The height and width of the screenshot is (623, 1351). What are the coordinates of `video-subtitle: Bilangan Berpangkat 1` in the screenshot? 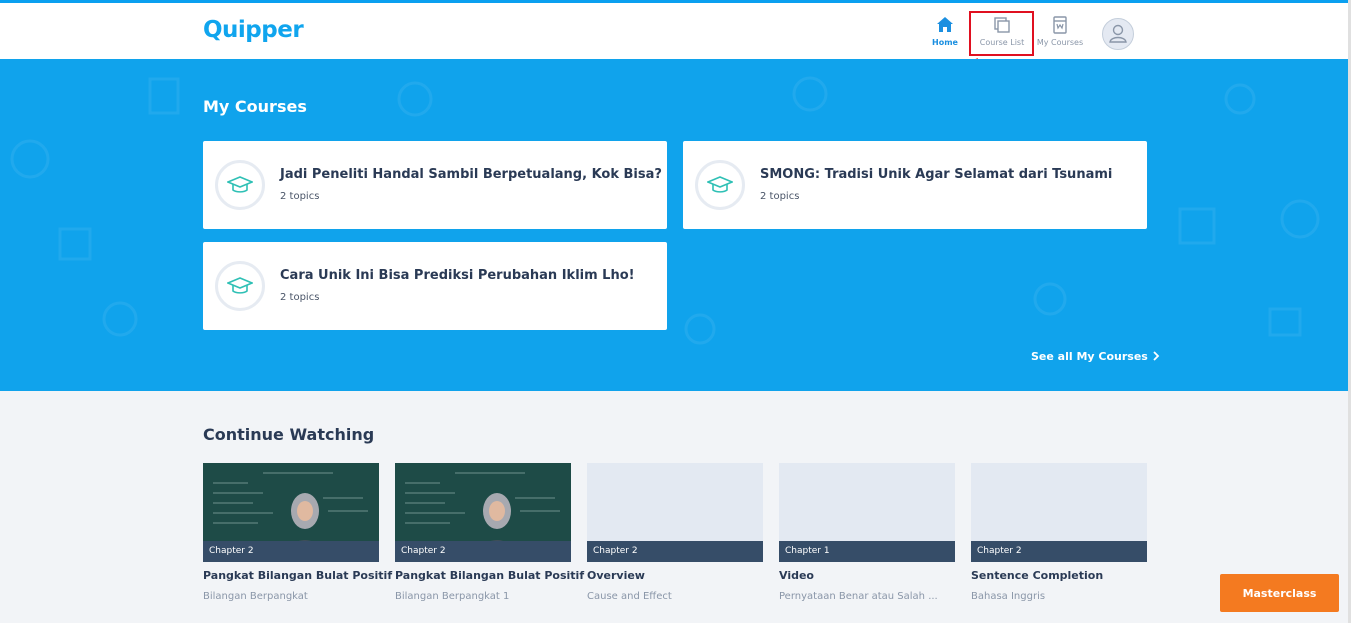 It's located at (452, 596).